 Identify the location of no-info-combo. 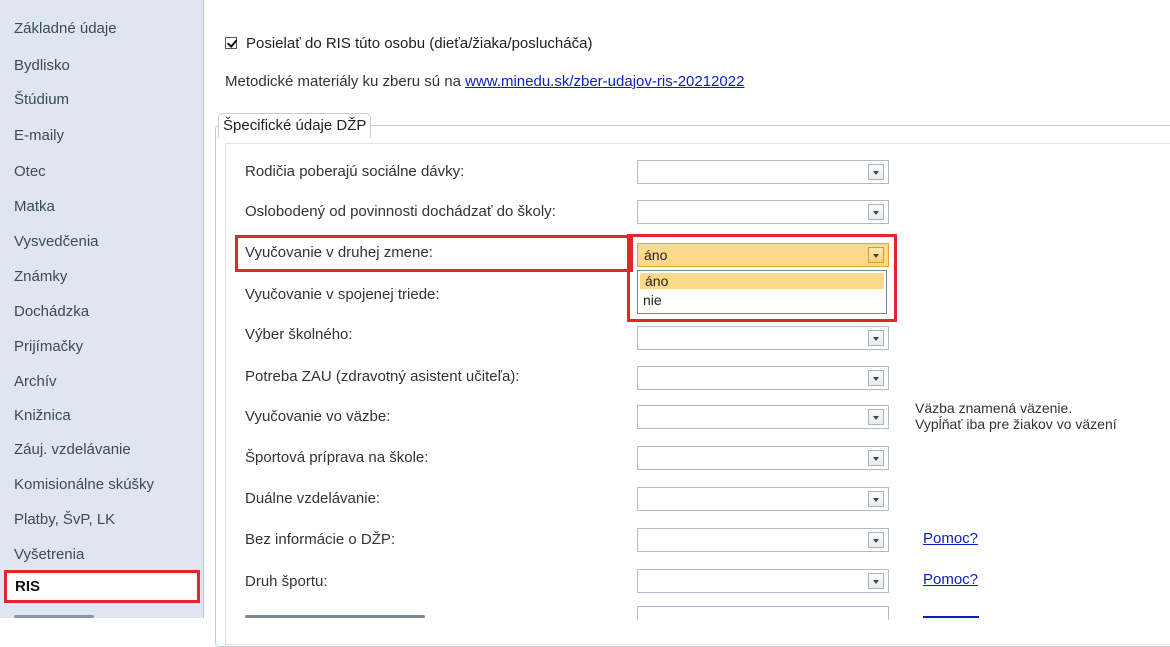
(763, 540).